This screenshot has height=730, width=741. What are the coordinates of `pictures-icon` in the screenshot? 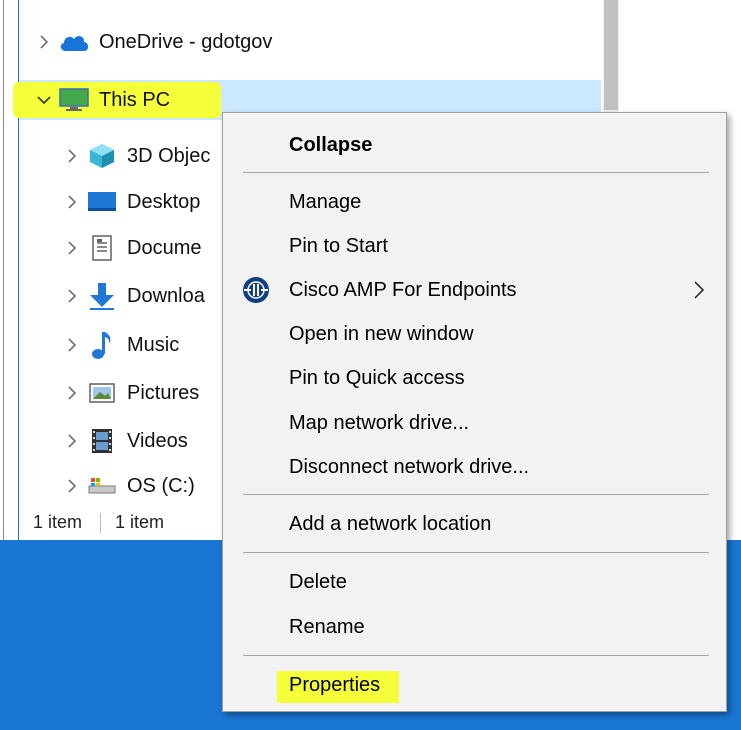 It's located at (102, 393).